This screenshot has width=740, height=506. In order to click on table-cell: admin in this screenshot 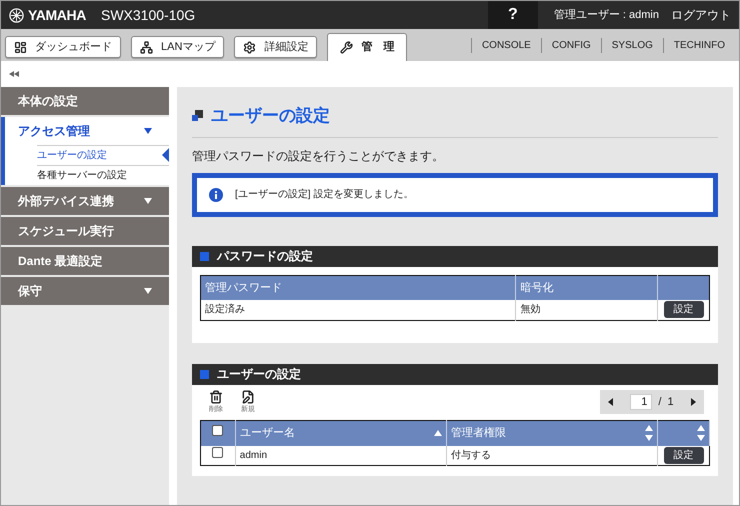, I will do `click(341, 456)`.